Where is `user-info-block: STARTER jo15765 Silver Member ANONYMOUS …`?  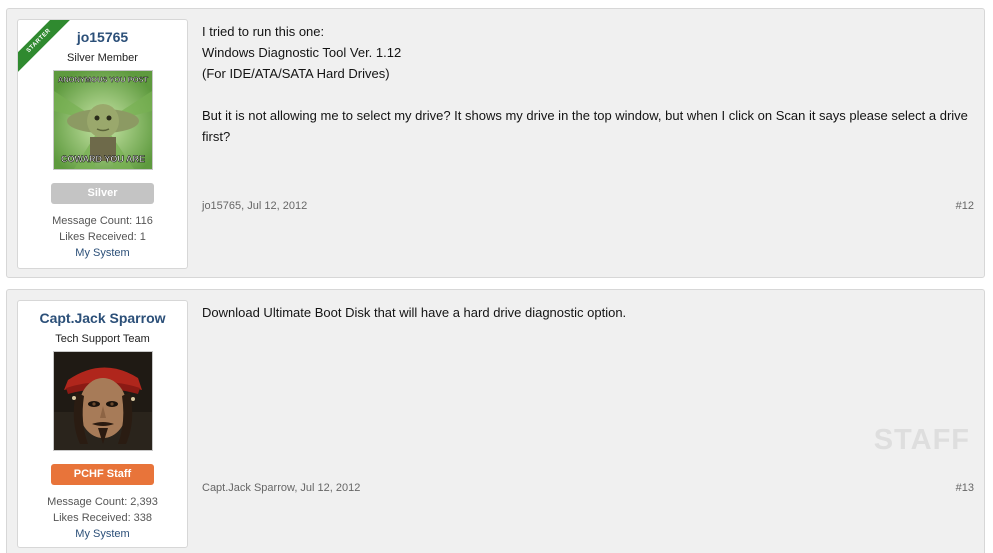 user-info-block: STARTER jo15765 Silver Member ANONYMOUS … is located at coordinates (102, 144).